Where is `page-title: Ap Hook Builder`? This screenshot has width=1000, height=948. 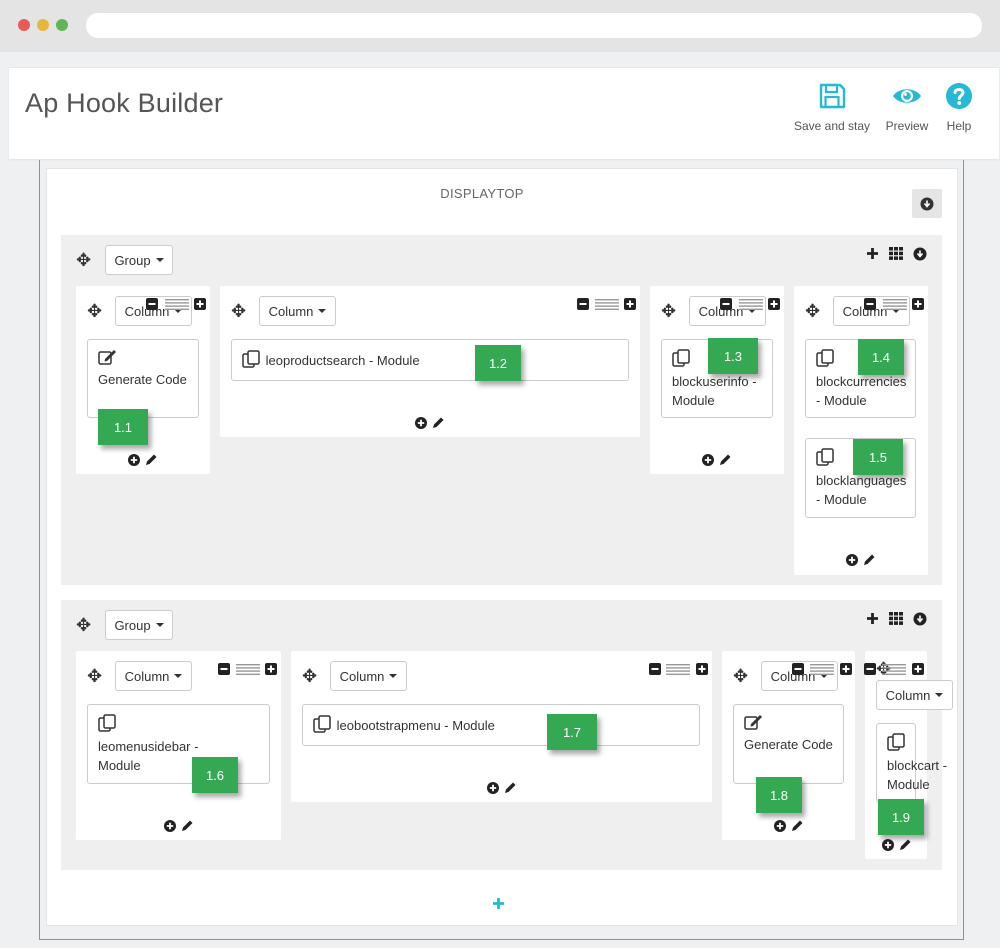 page-title: Ap Hook Builder is located at coordinates (124, 103).